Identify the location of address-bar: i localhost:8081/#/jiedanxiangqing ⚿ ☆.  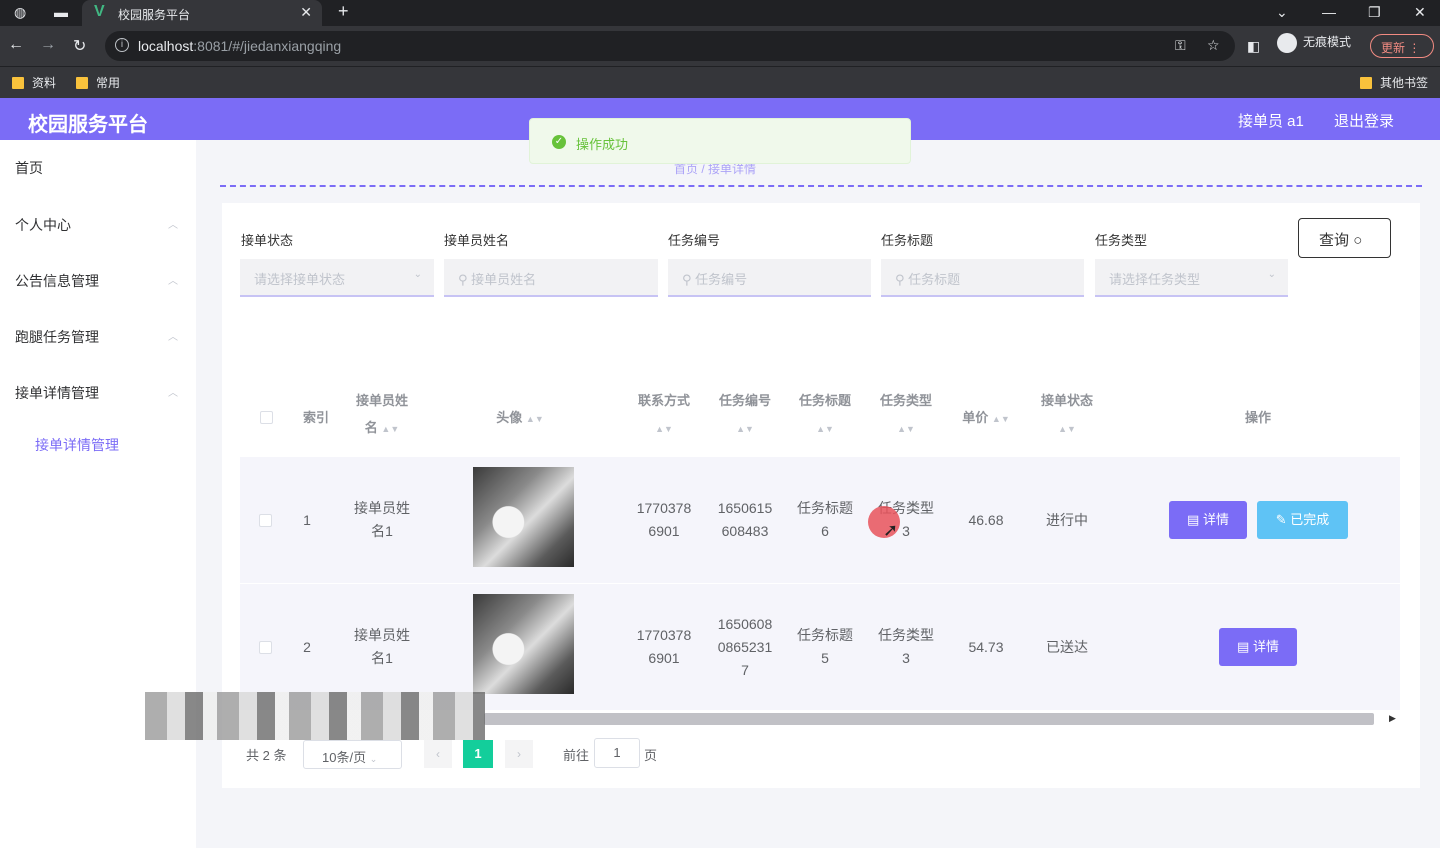
(670, 46).